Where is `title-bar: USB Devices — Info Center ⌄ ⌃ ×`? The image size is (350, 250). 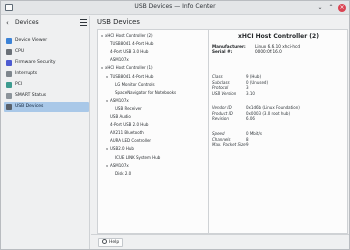 title-bar: USB Devices — Info Center ⌄ ⌃ × is located at coordinates (175, 8).